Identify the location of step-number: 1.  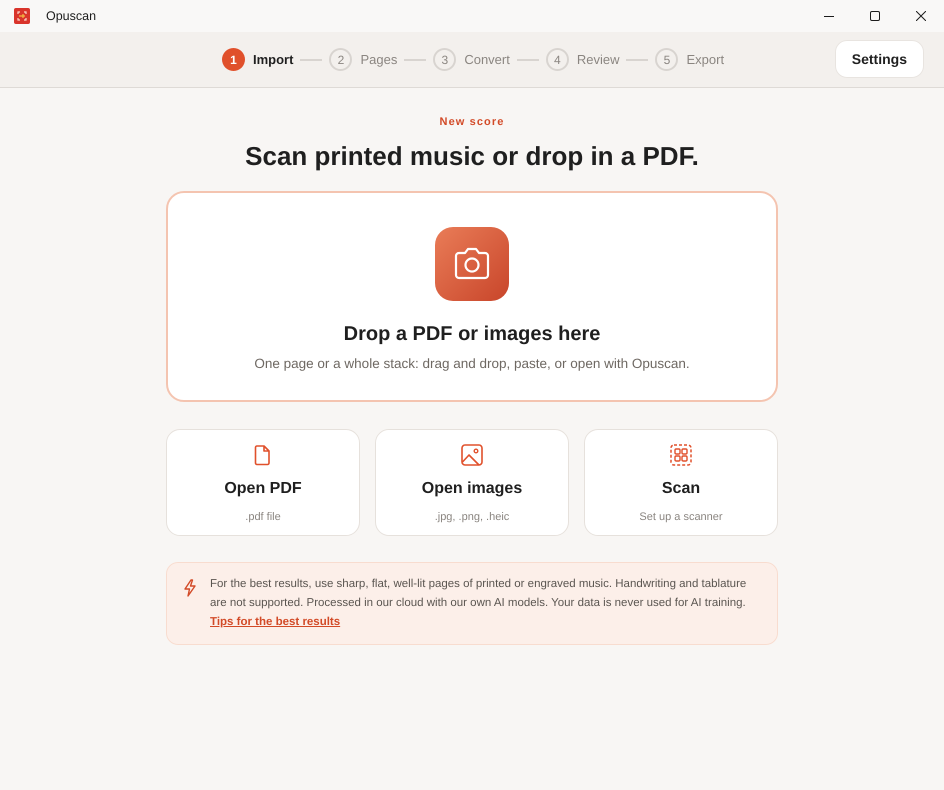
(233, 59).